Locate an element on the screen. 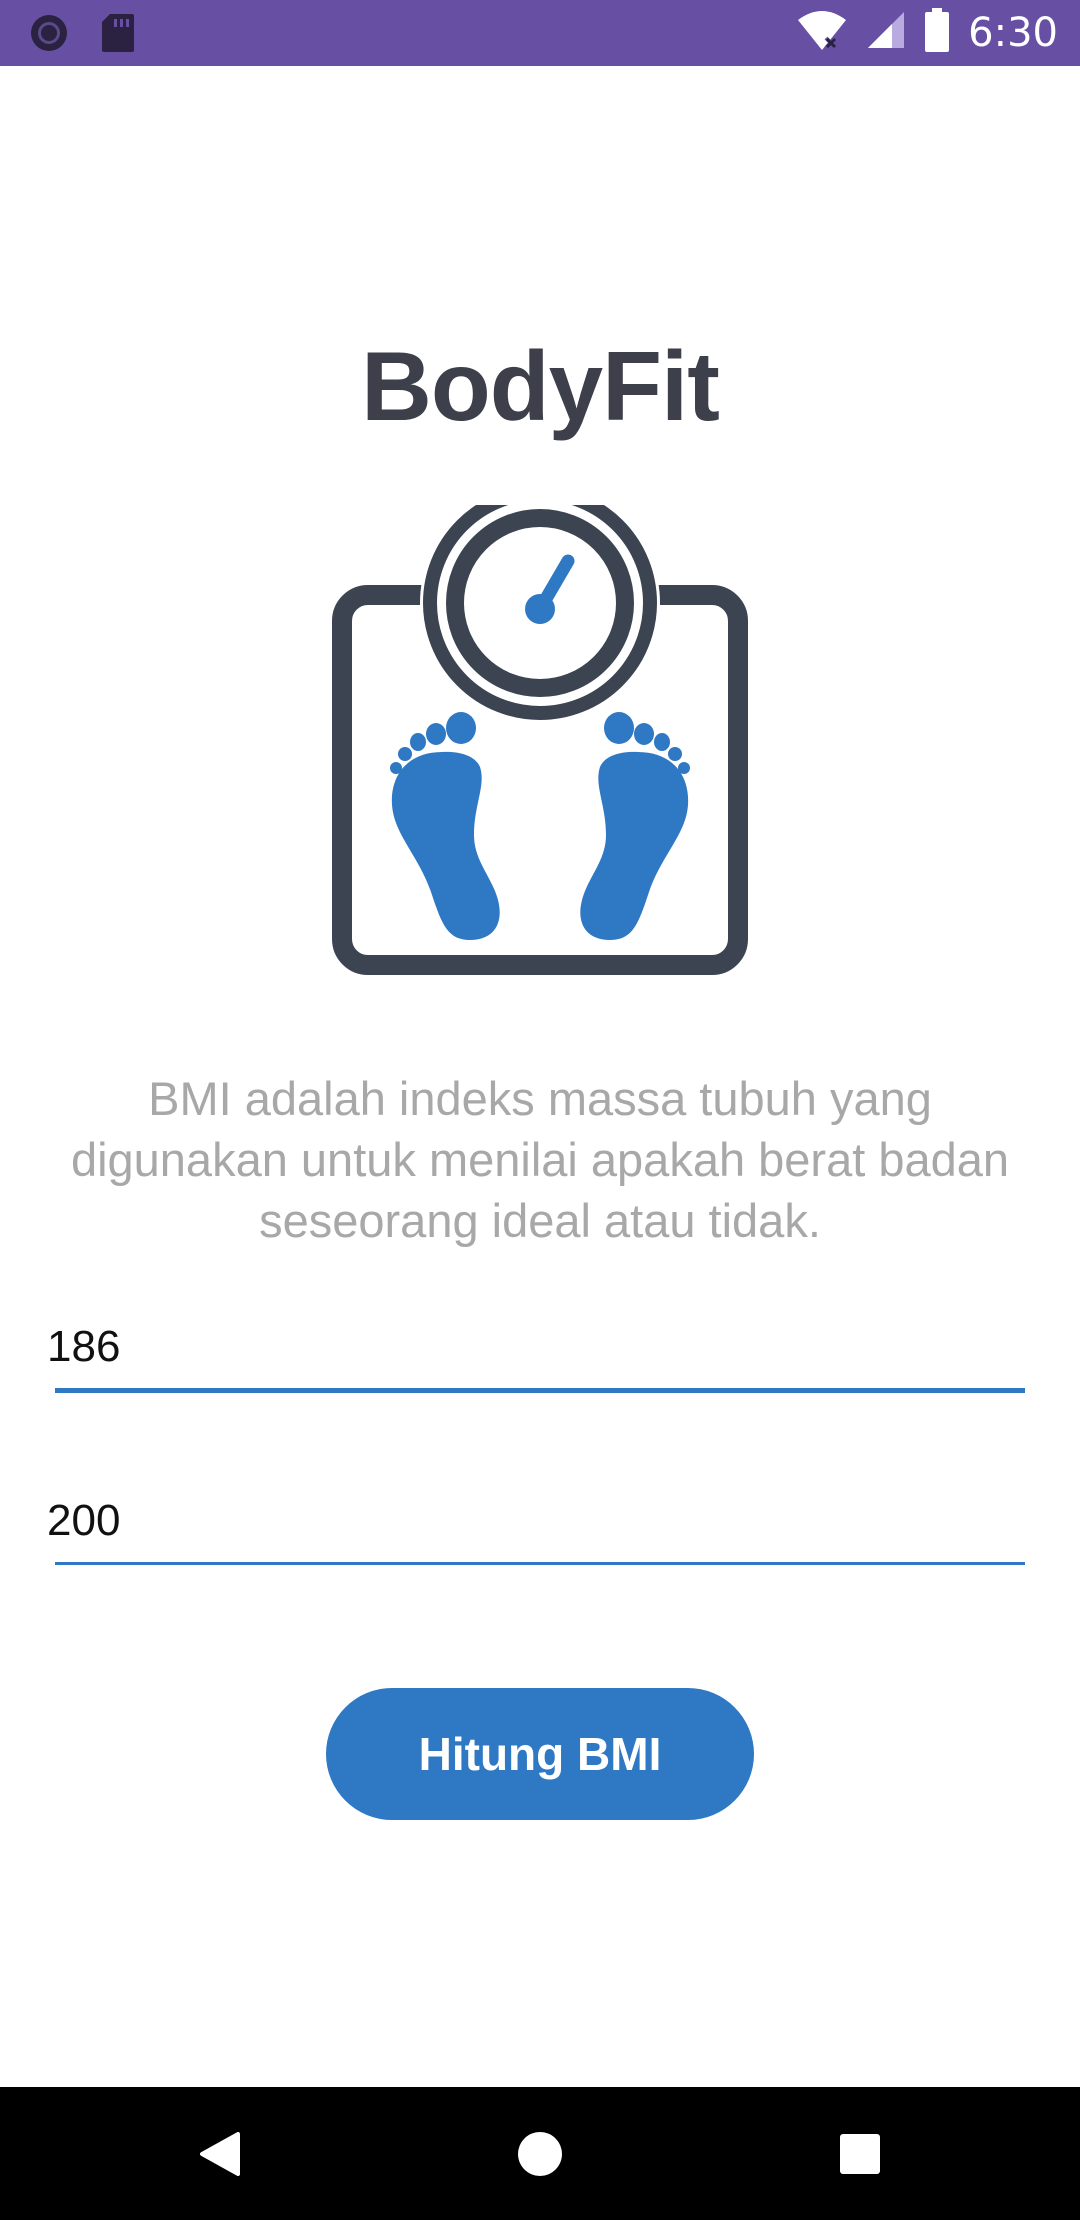  record-icon is located at coordinates (49, 35).